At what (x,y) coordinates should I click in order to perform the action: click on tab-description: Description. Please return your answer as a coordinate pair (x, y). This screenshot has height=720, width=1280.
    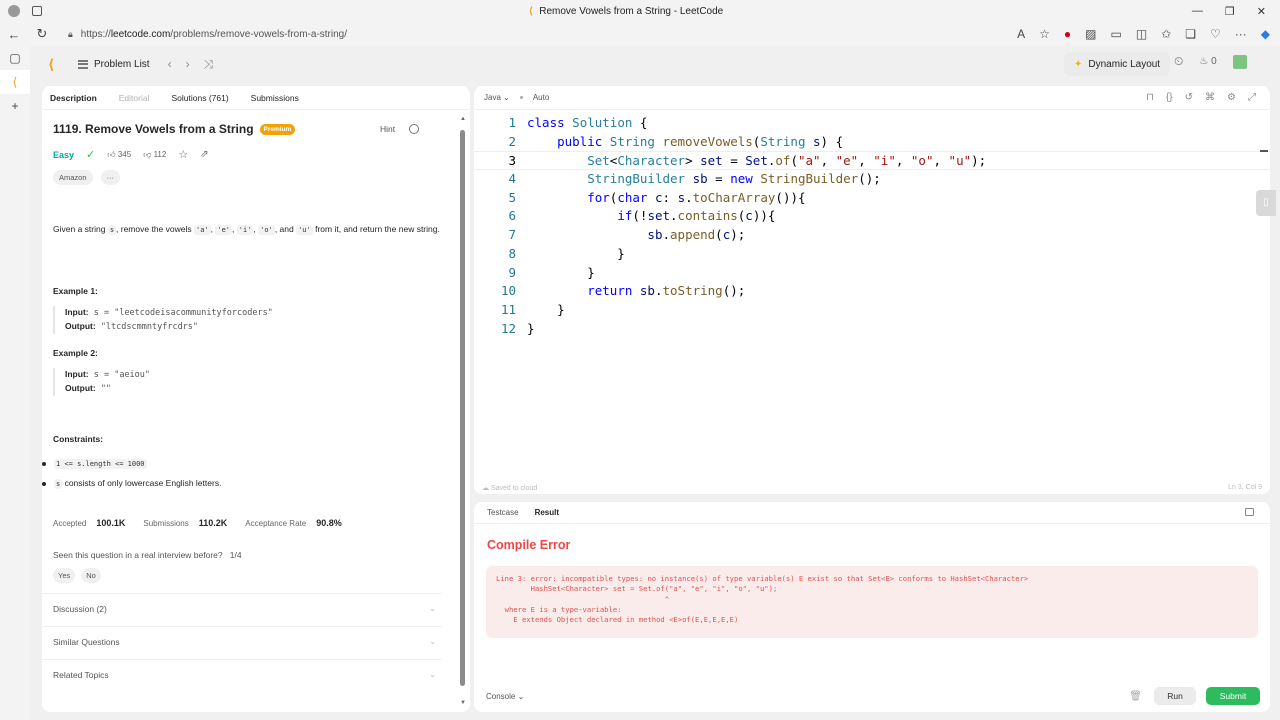
    Looking at the image, I should click on (73, 98).